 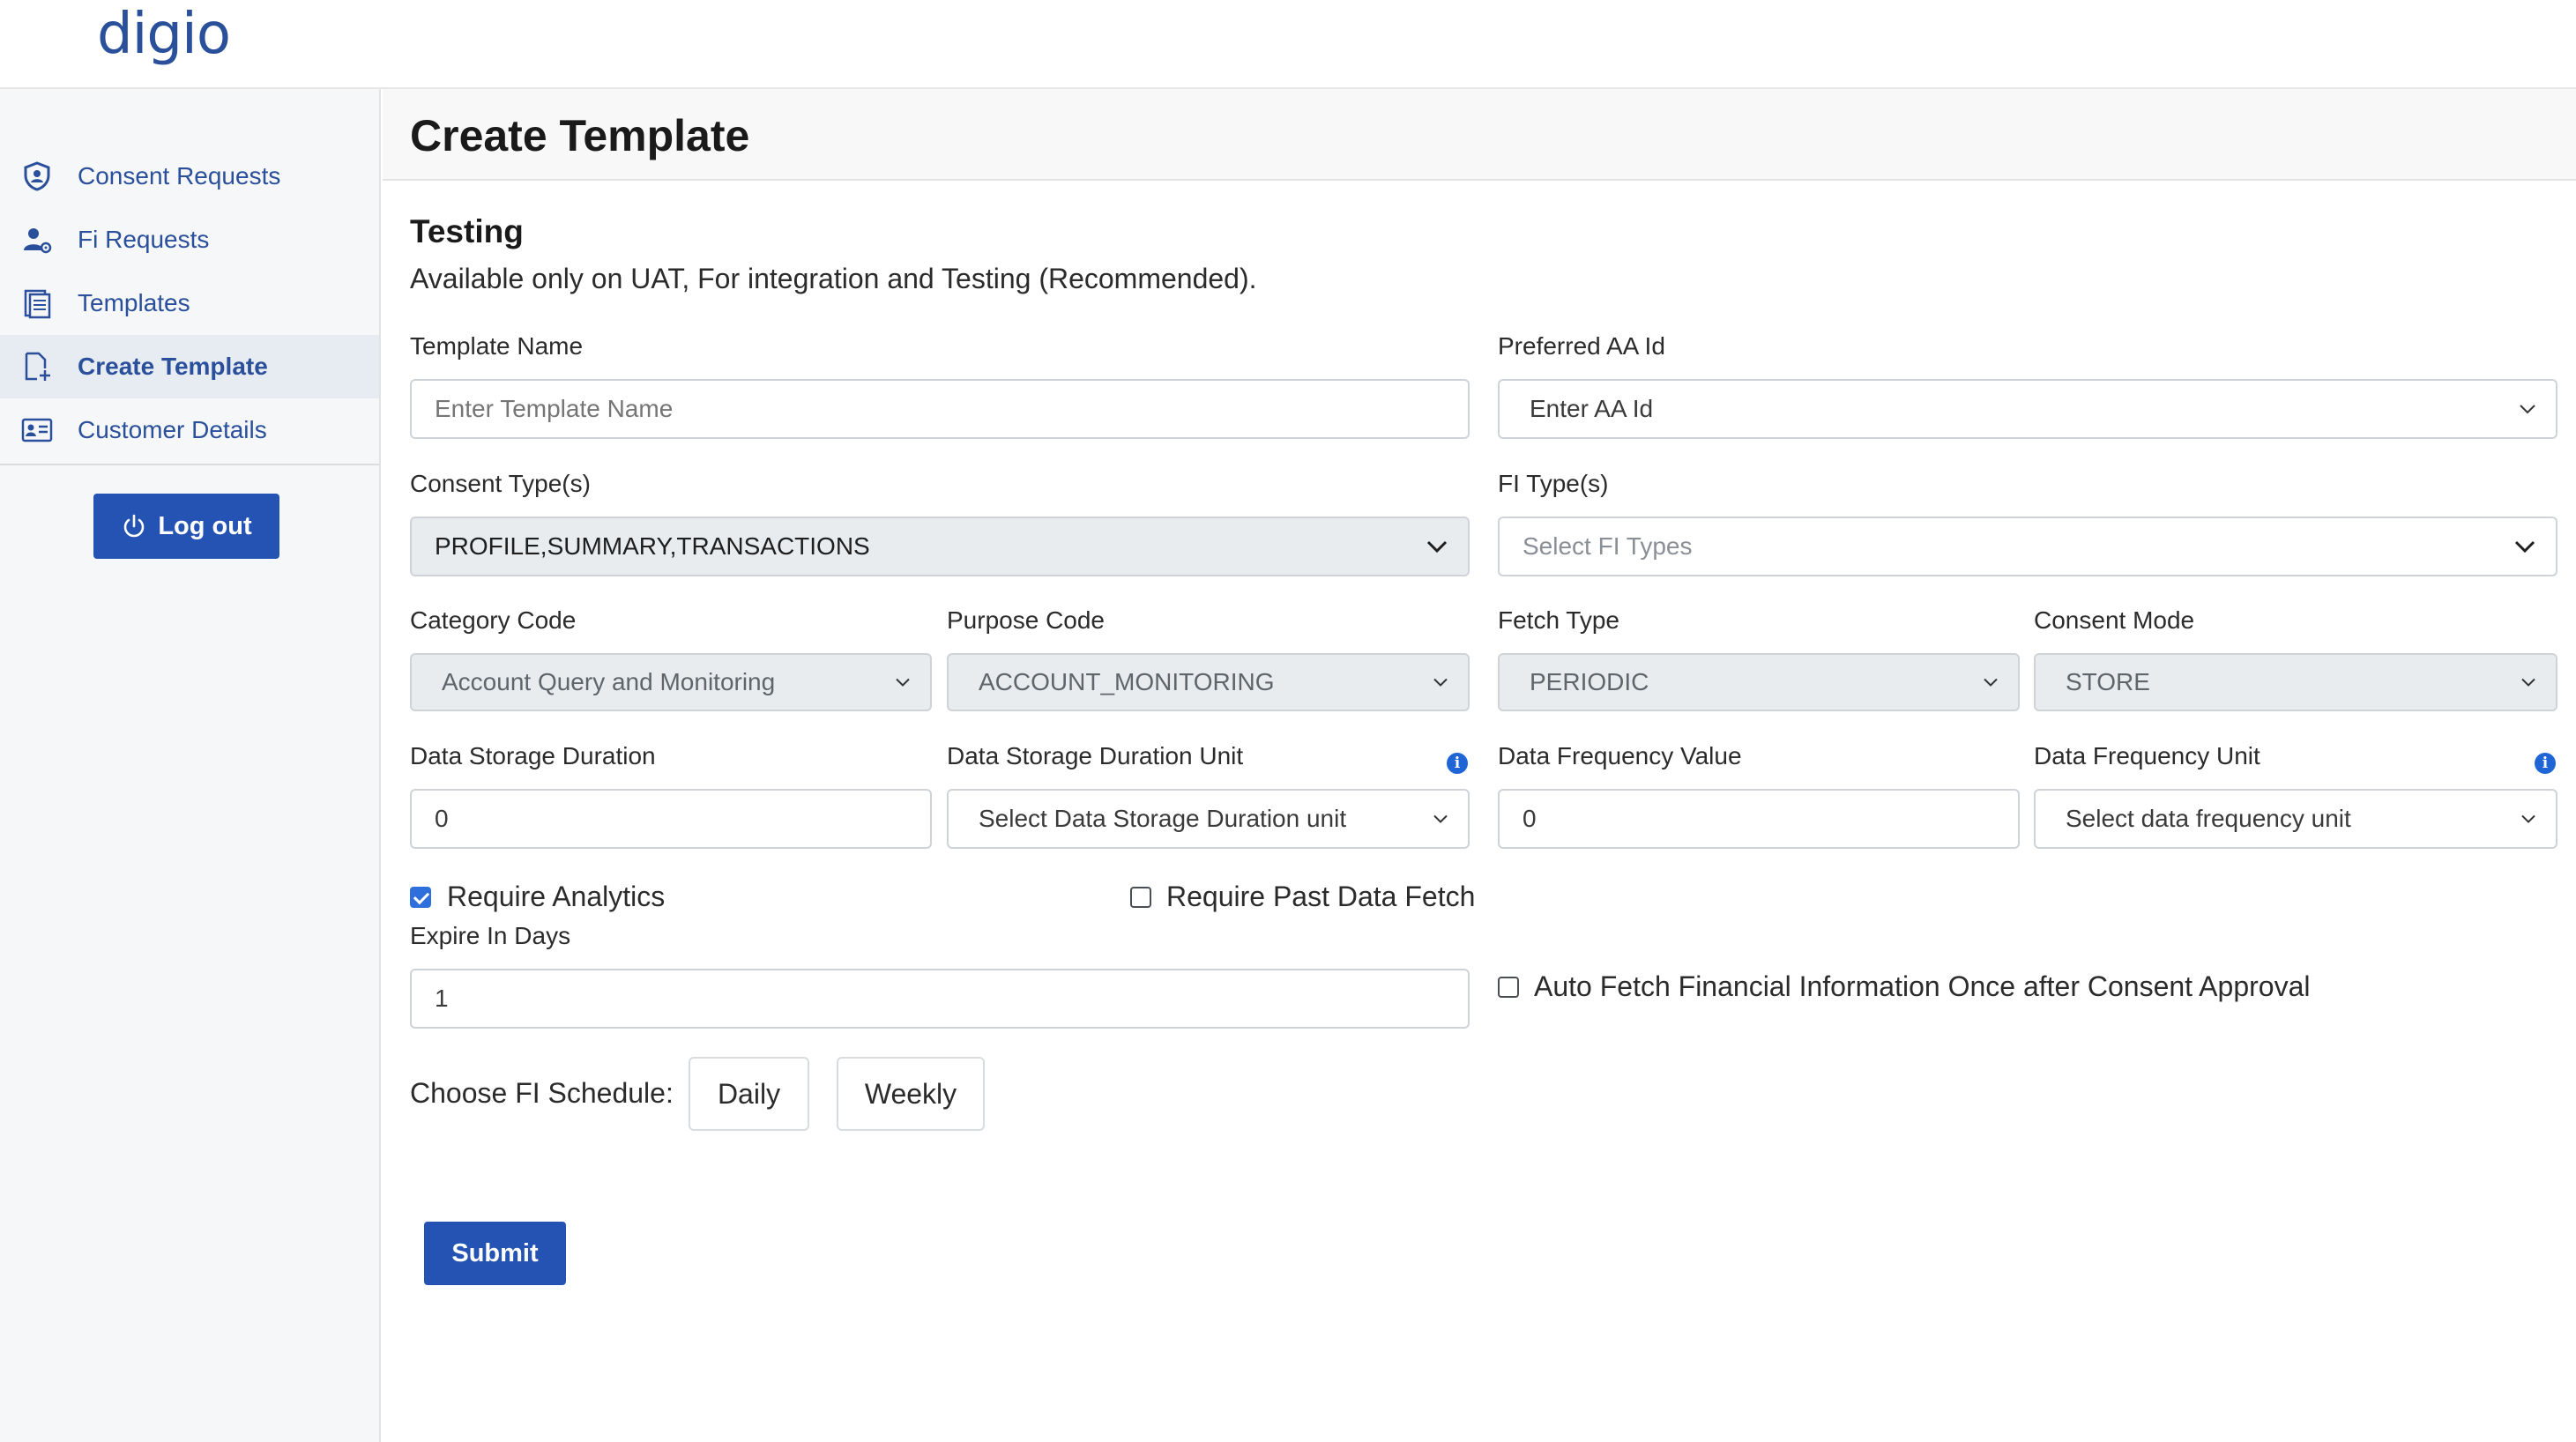 I want to click on consent-types-label: Consent Type(s), so click(x=500, y=483).